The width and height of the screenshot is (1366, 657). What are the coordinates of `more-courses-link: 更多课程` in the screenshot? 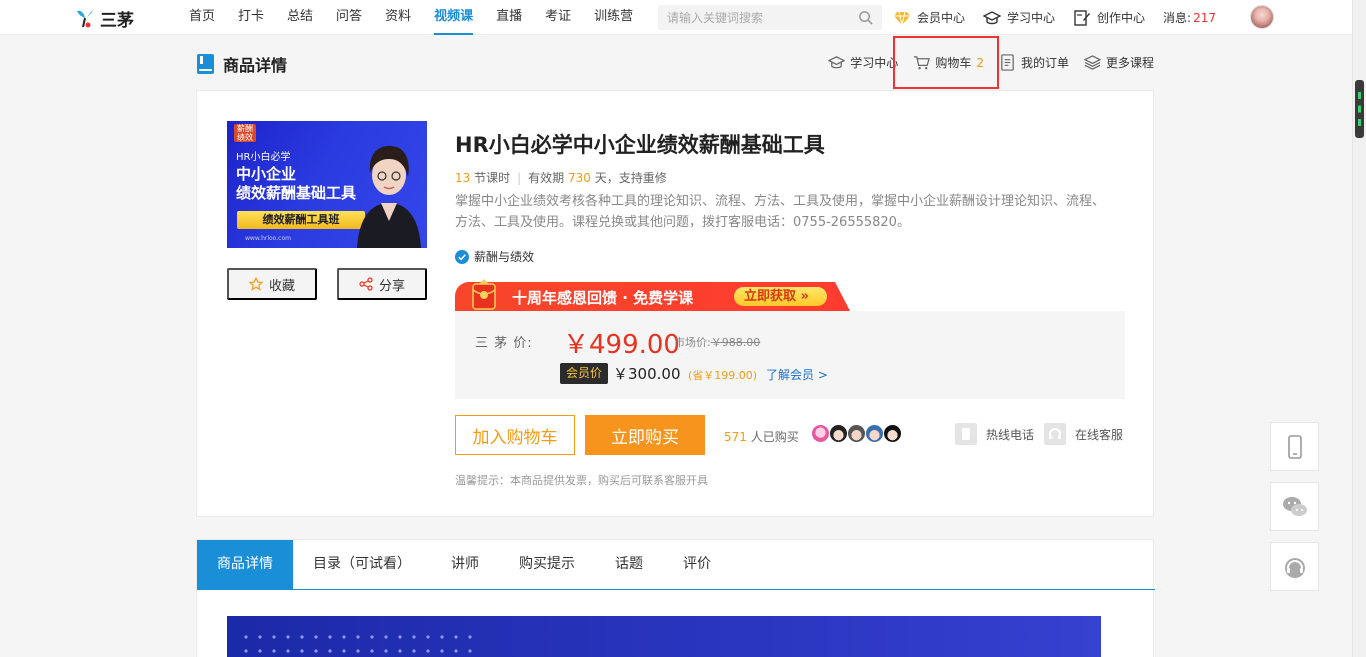 It's located at (1118, 62).